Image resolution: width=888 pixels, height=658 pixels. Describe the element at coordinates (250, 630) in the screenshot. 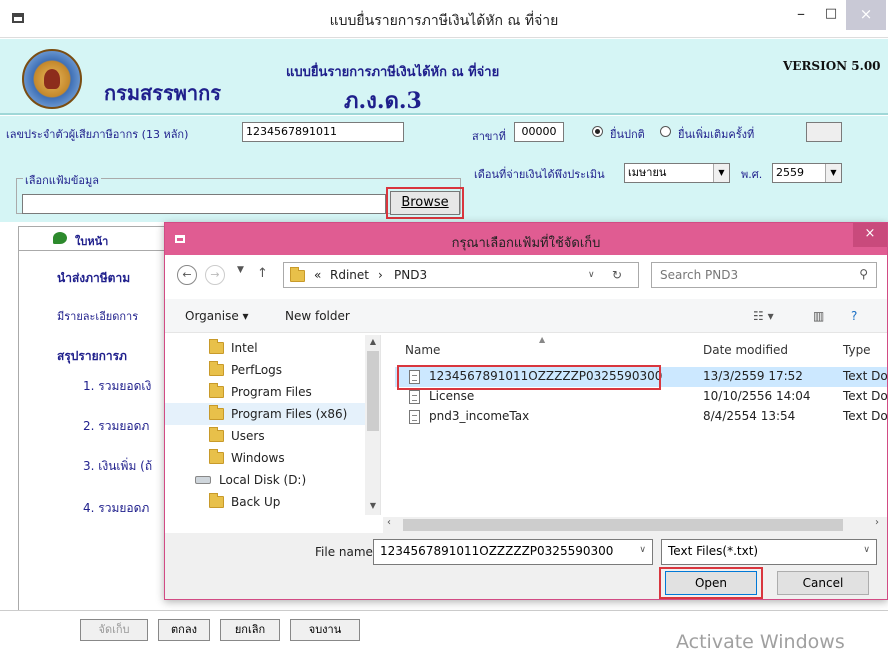

I see `cancel-button: ยกเลิก` at that location.